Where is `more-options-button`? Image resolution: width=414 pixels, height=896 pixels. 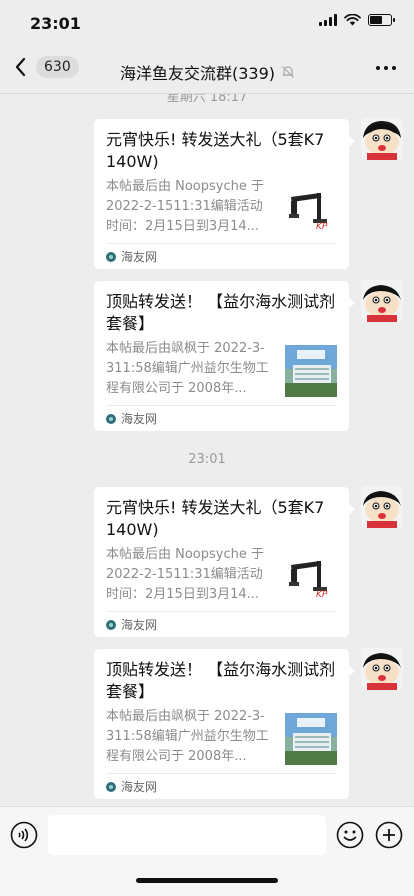 more-options-button is located at coordinates (386, 68).